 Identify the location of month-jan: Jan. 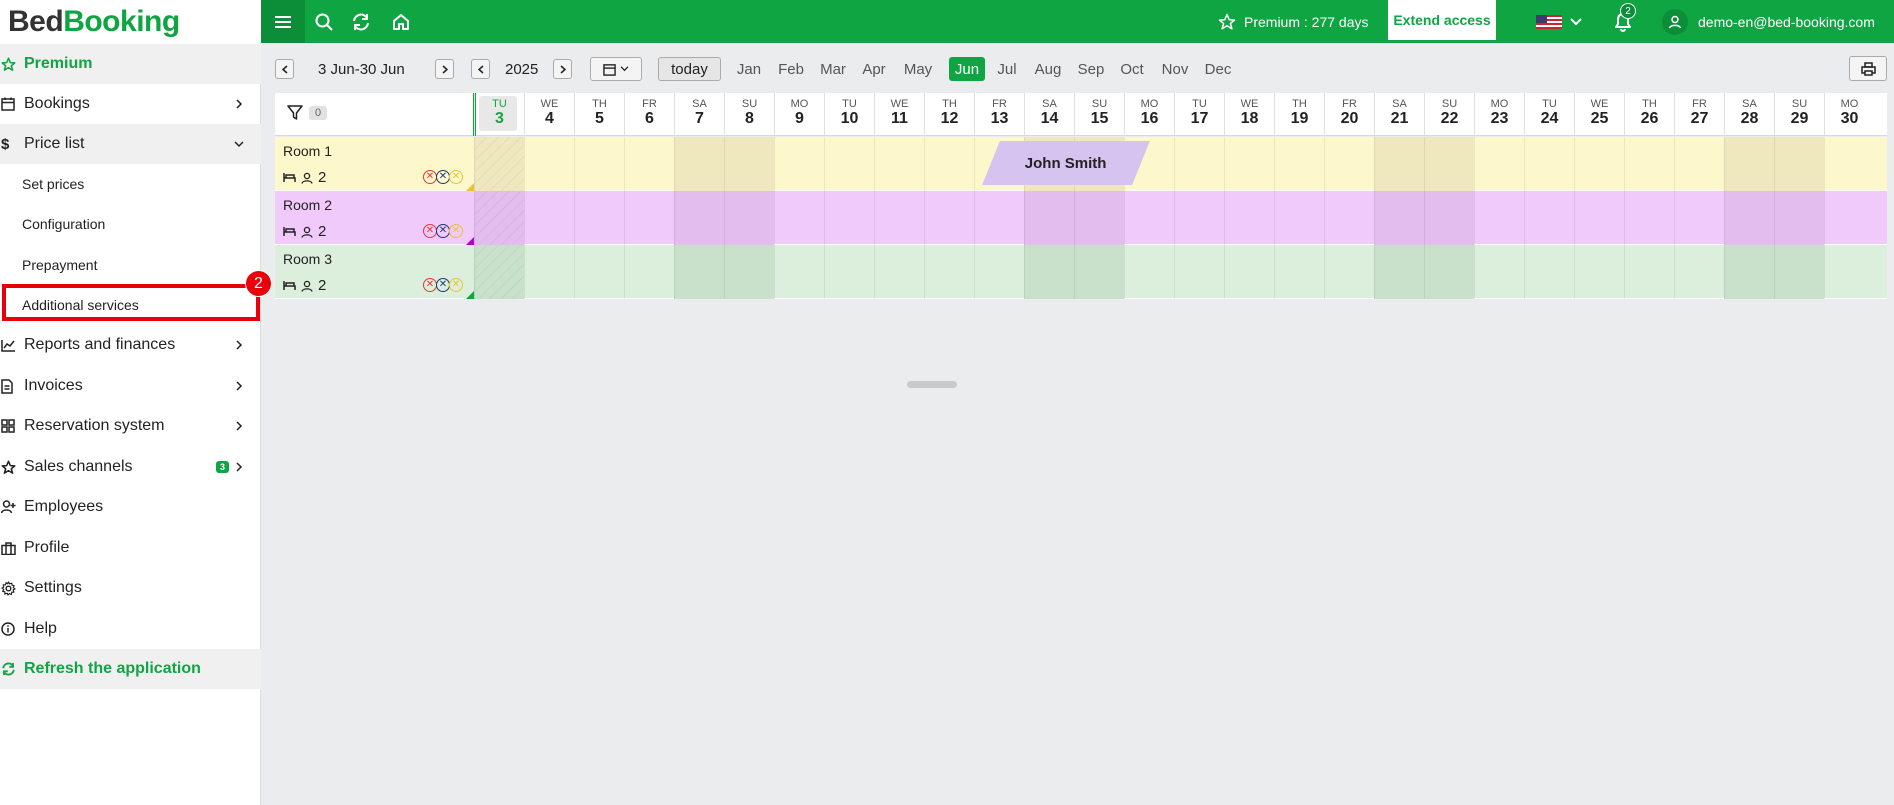
(749, 69).